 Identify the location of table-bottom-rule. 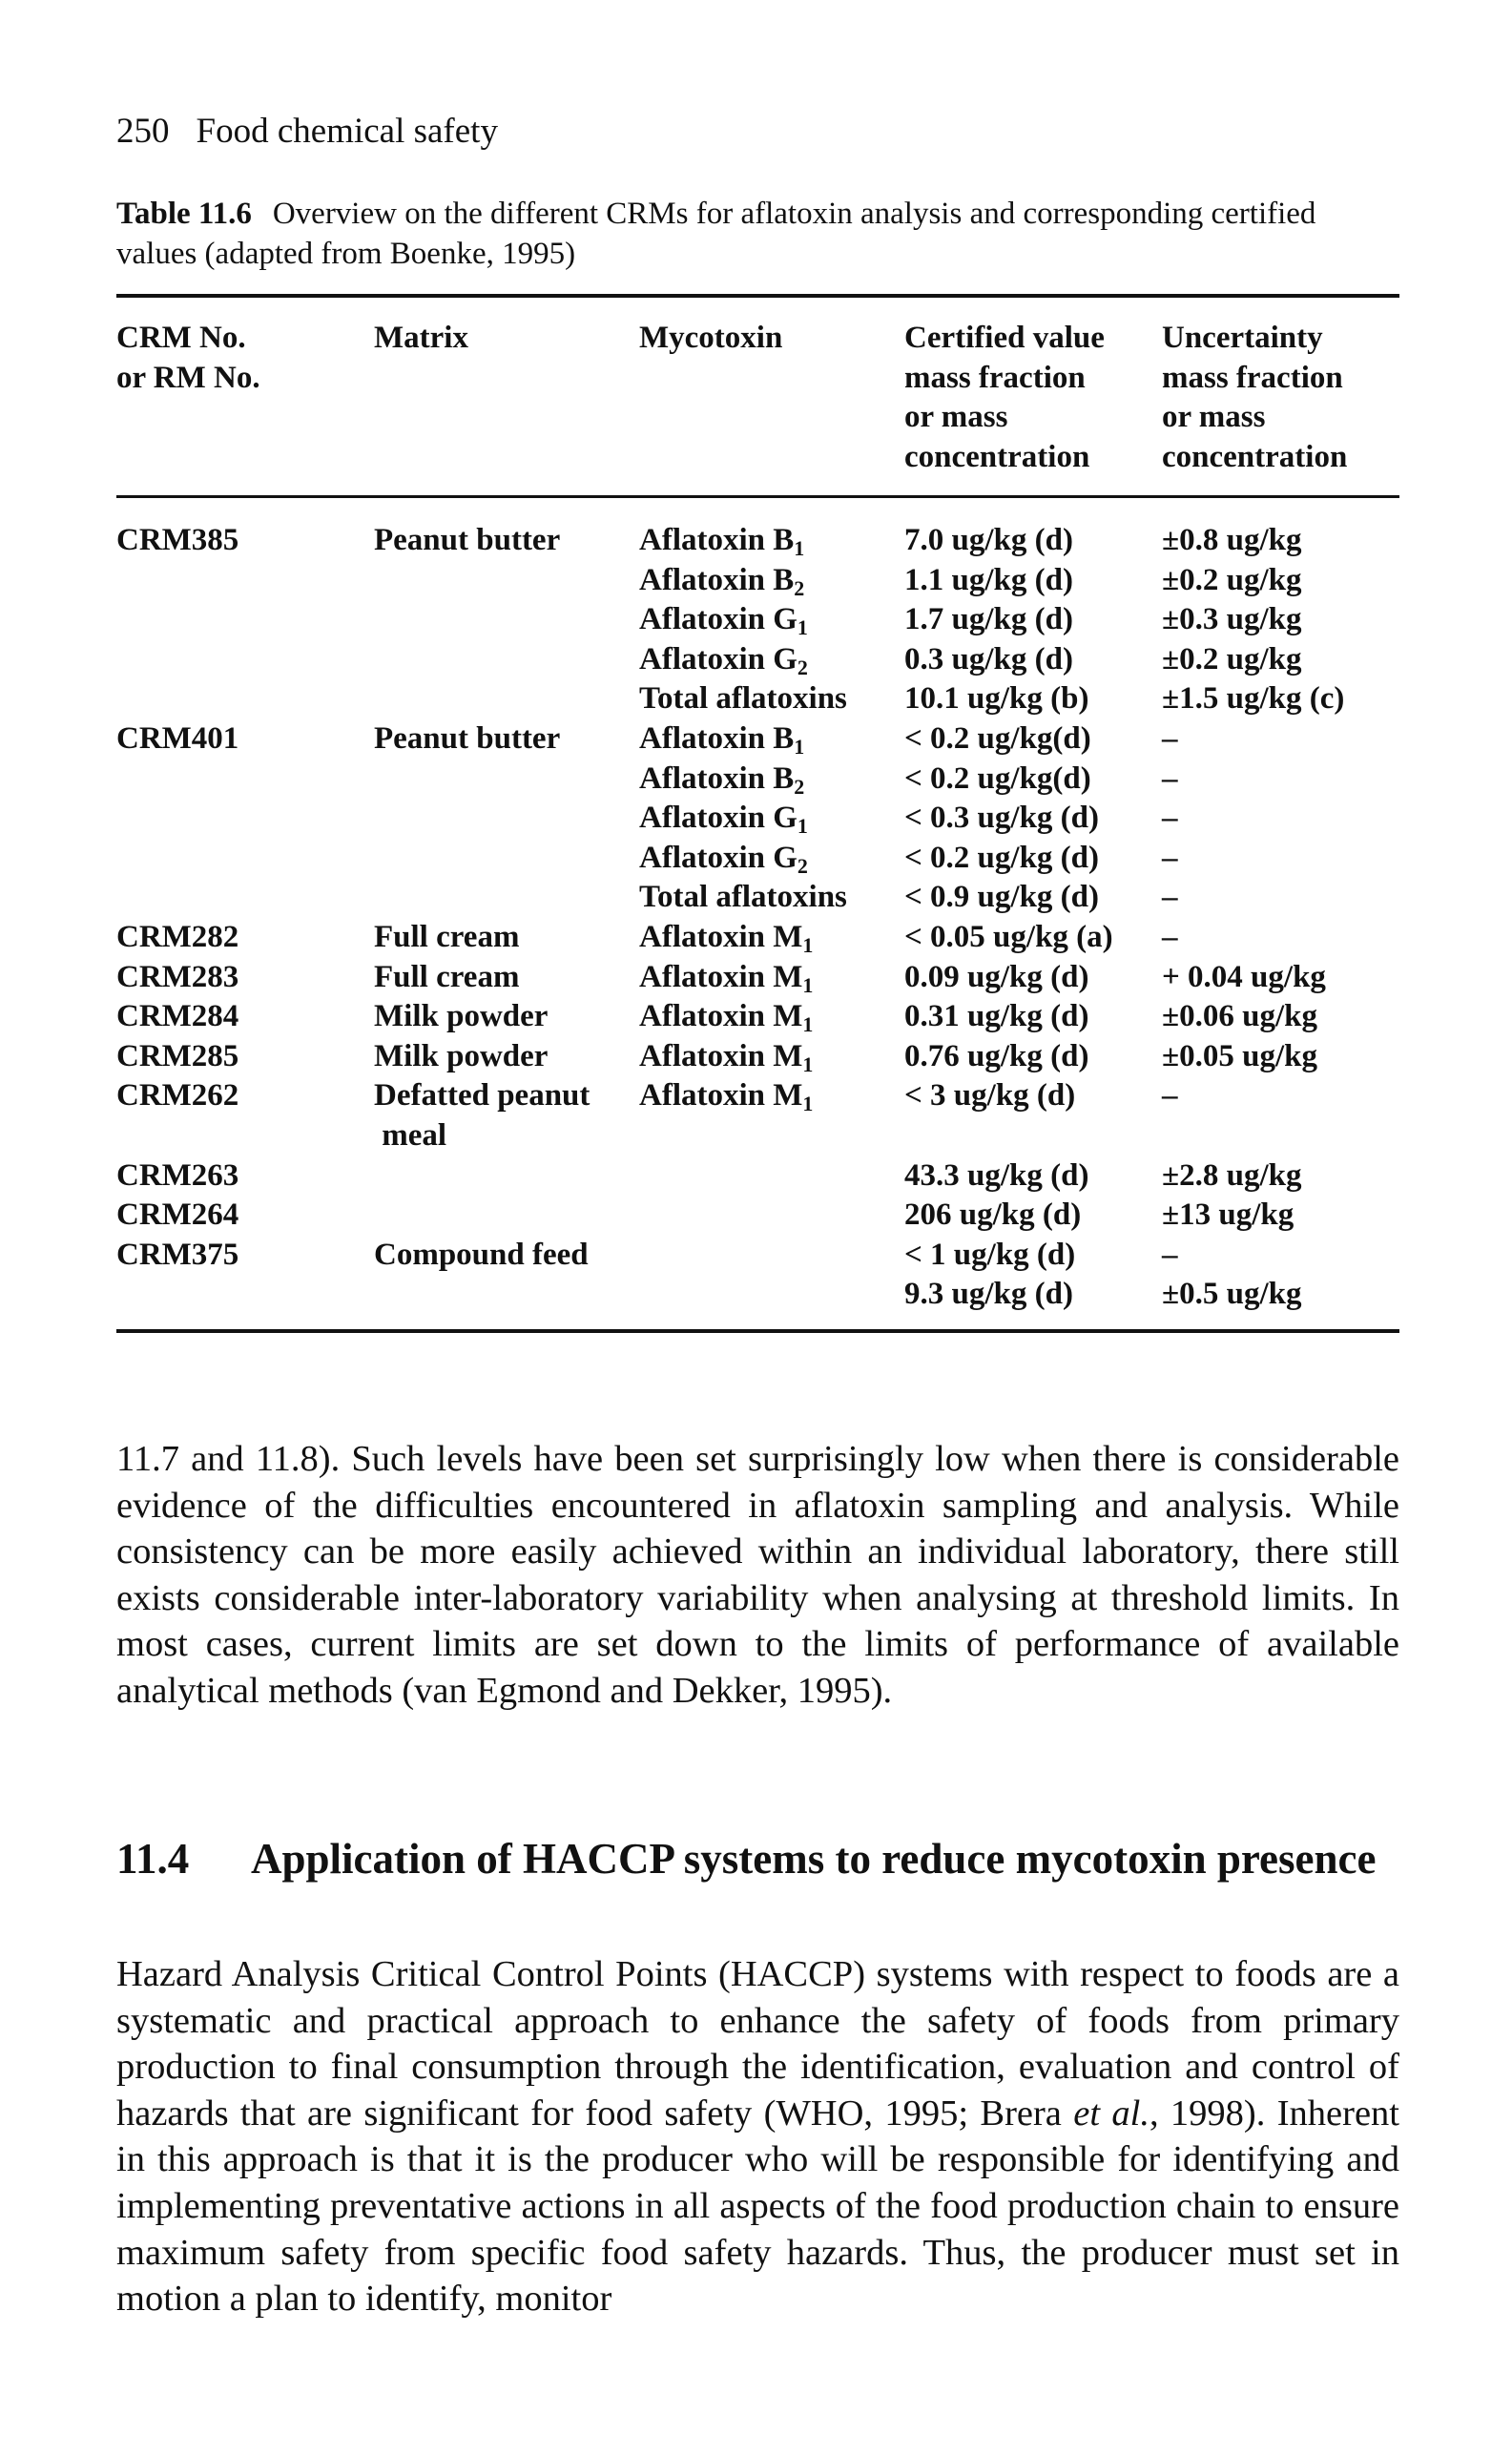
(757, 1331).